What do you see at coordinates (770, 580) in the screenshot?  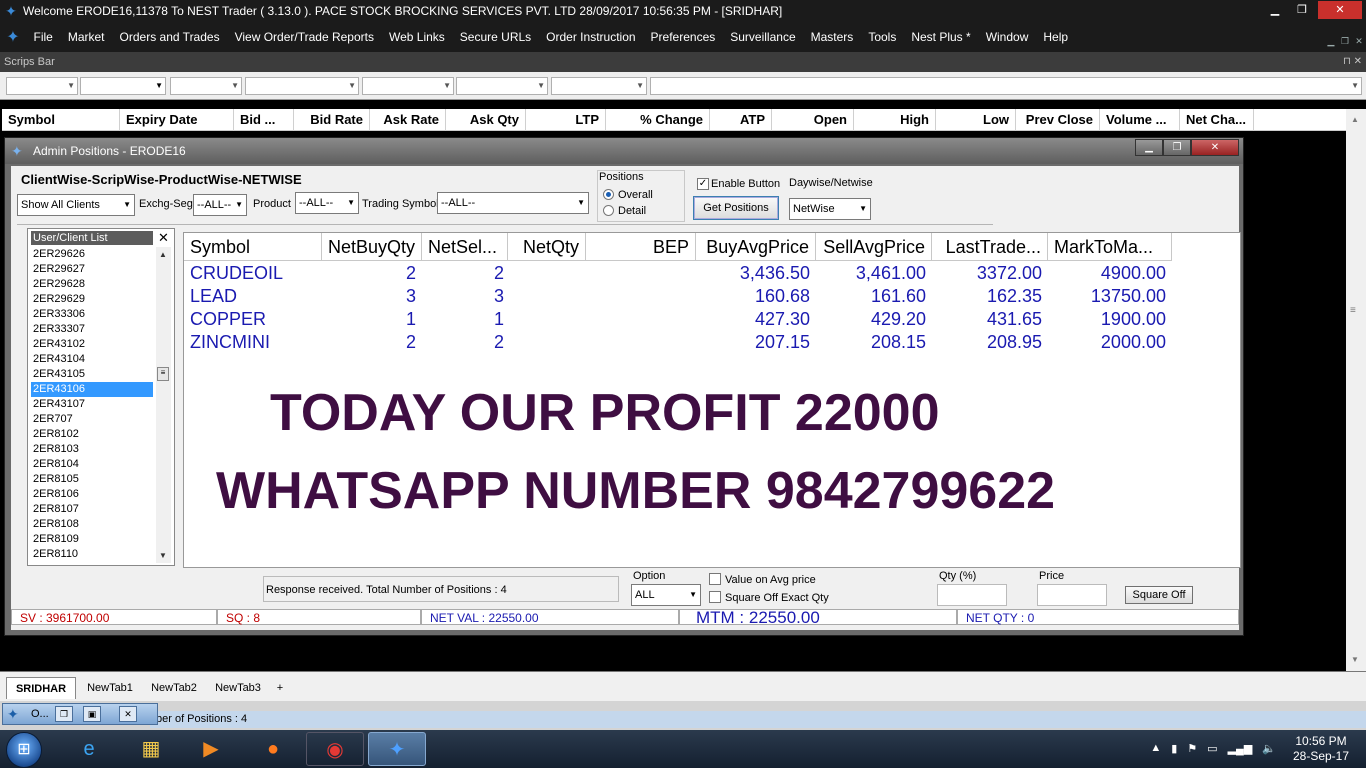 I see `value-on-avg-price-label: Value on Avg price` at bounding box center [770, 580].